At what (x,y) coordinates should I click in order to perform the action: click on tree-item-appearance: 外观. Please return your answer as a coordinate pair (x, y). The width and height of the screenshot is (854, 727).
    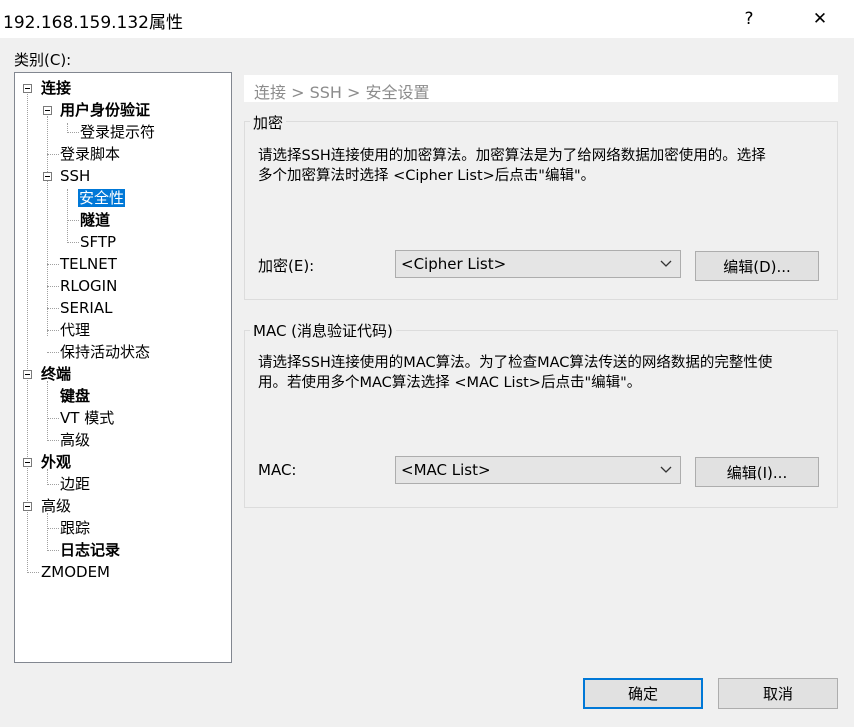
    Looking at the image, I should click on (56, 462).